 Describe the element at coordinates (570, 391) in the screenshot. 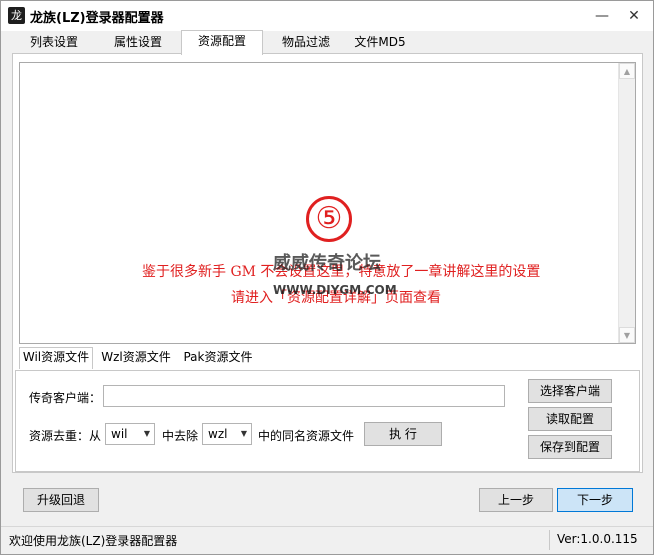

I see `select-client-button: 选择客户端` at that location.